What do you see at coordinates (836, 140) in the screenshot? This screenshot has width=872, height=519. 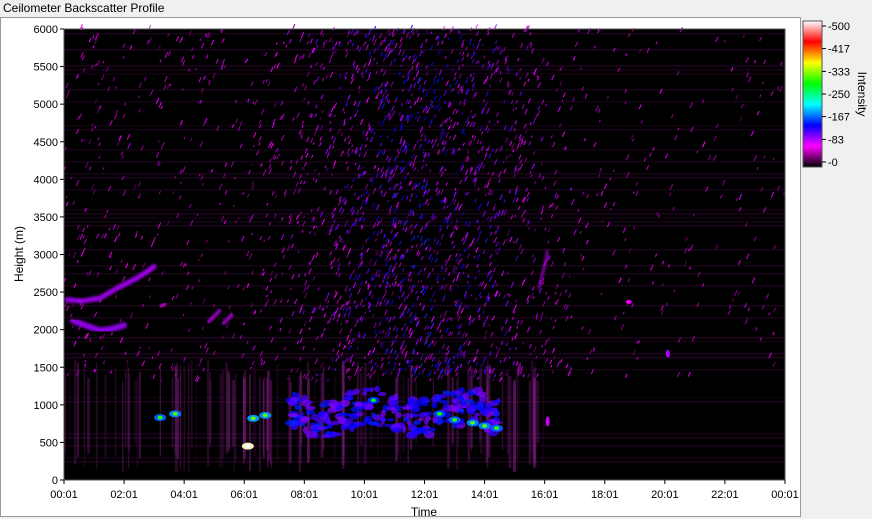 I see `colorbar-tick-label: -83` at bounding box center [836, 140].